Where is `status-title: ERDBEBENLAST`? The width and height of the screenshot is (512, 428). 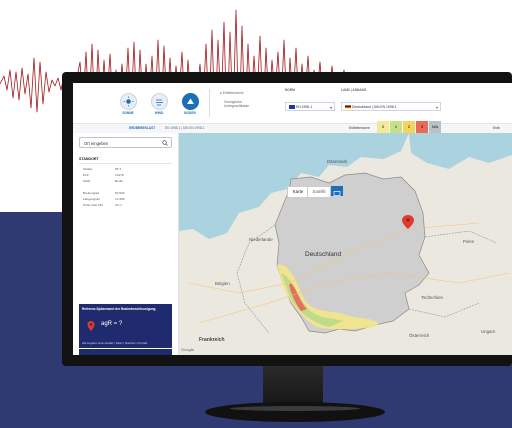
status-title: ERDBEBENLAST is located at coordinates (142, 128).